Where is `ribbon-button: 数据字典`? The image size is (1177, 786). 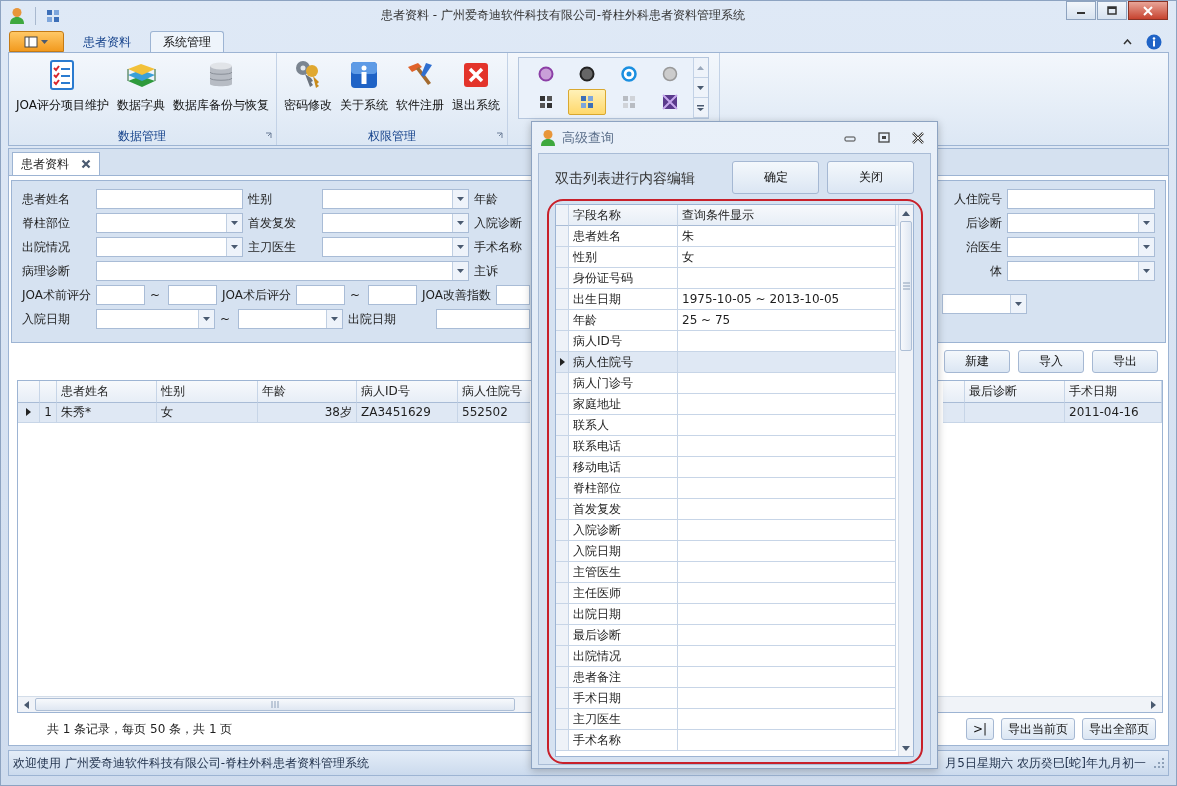
ribbon-button: 数据字典 is located at coordinates (141, 92).